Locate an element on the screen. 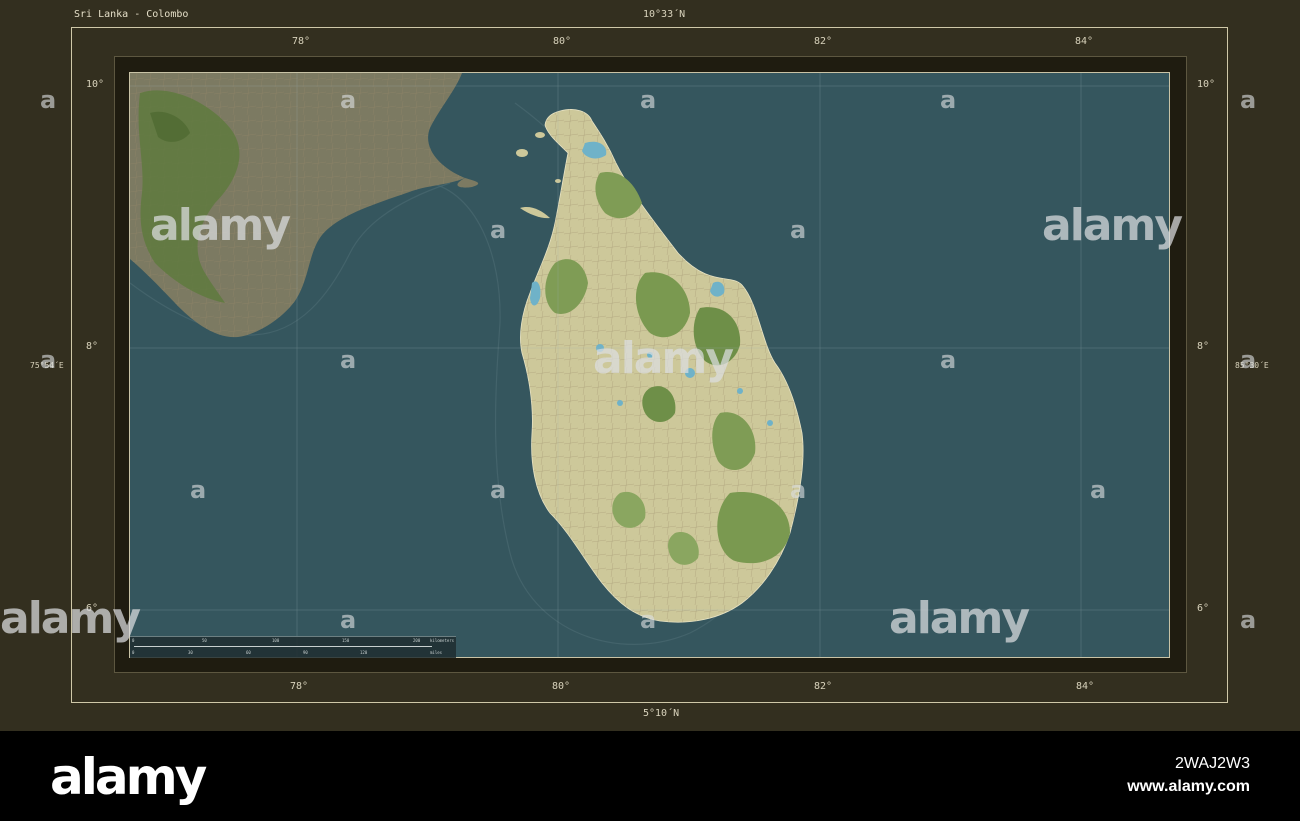 This screenshot has width=1300, height=821. scale-mi-90: 90 is located at coordinates (305, 652).